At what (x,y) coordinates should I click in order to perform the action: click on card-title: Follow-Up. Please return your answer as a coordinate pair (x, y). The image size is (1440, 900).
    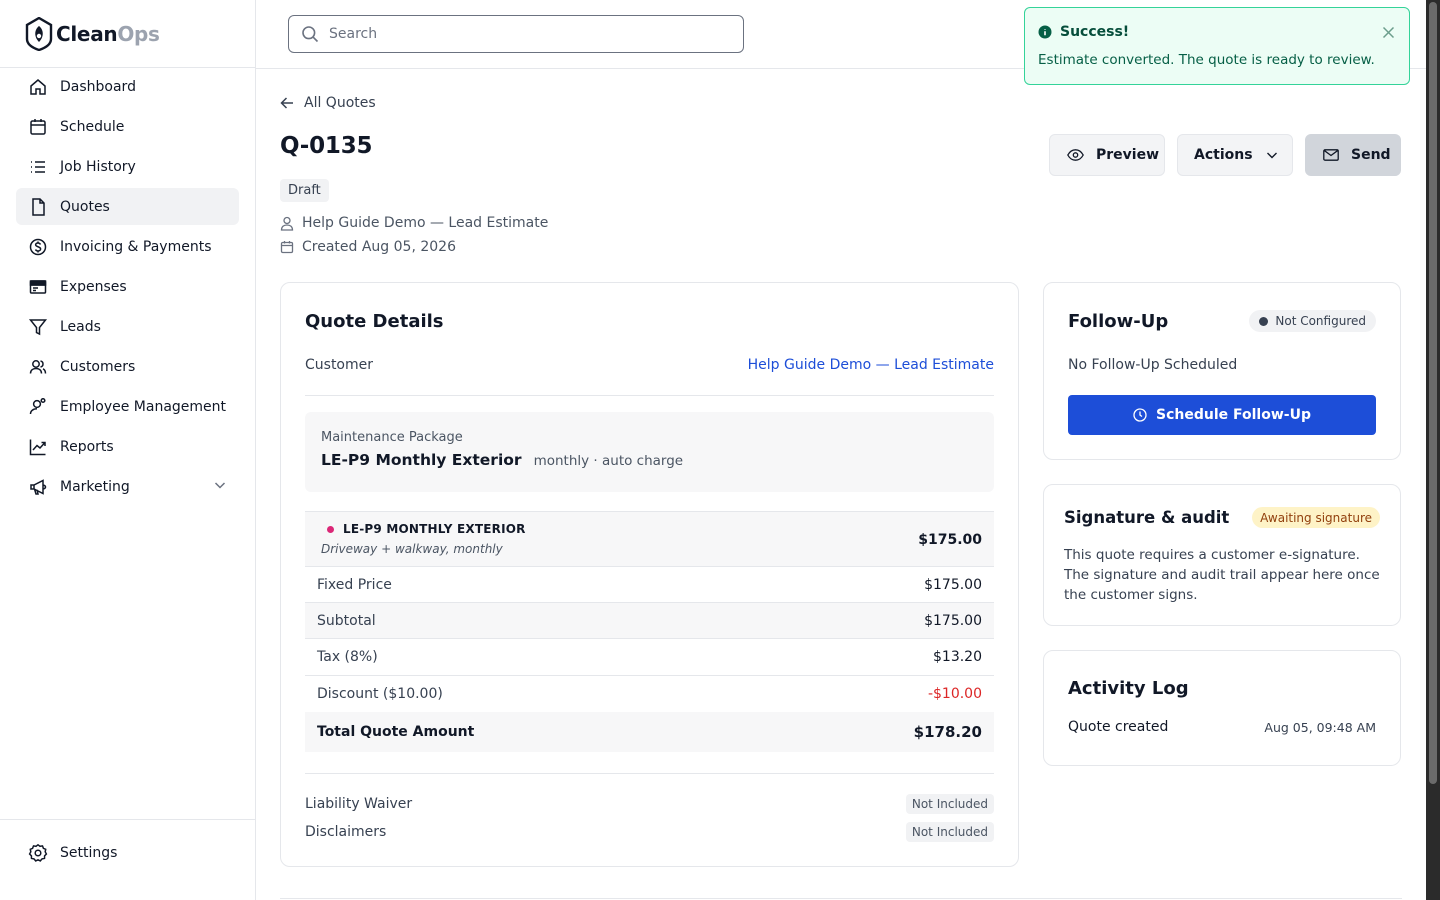
    Looking at the image, I should click on (1118, 321).